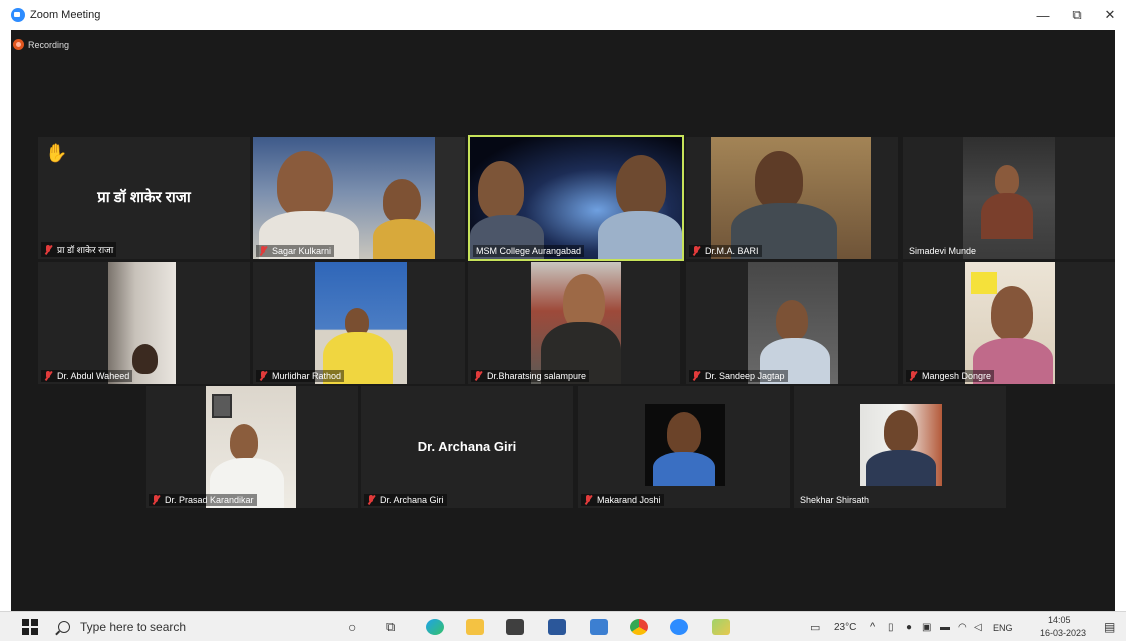  Describe the element at coordinates (629, 500) in the screenshot. I see `participant-name: Makarand Joshi` at that location.